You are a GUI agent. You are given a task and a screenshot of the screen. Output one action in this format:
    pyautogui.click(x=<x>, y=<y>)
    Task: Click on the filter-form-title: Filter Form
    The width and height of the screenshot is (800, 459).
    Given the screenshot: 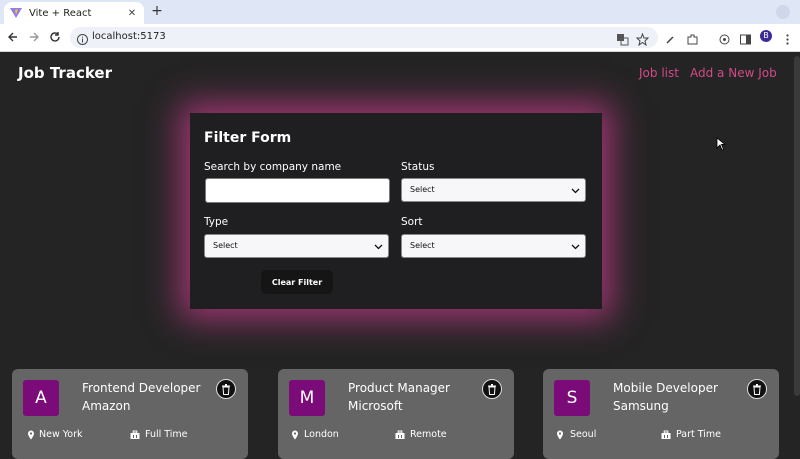 What is the action you would take?
    pyautogui.click(x=248, y=138)
    